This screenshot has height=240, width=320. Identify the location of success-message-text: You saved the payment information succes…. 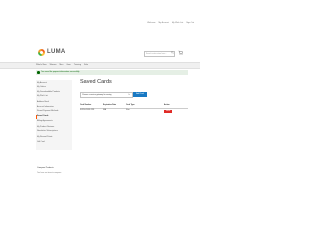
(60, 72).